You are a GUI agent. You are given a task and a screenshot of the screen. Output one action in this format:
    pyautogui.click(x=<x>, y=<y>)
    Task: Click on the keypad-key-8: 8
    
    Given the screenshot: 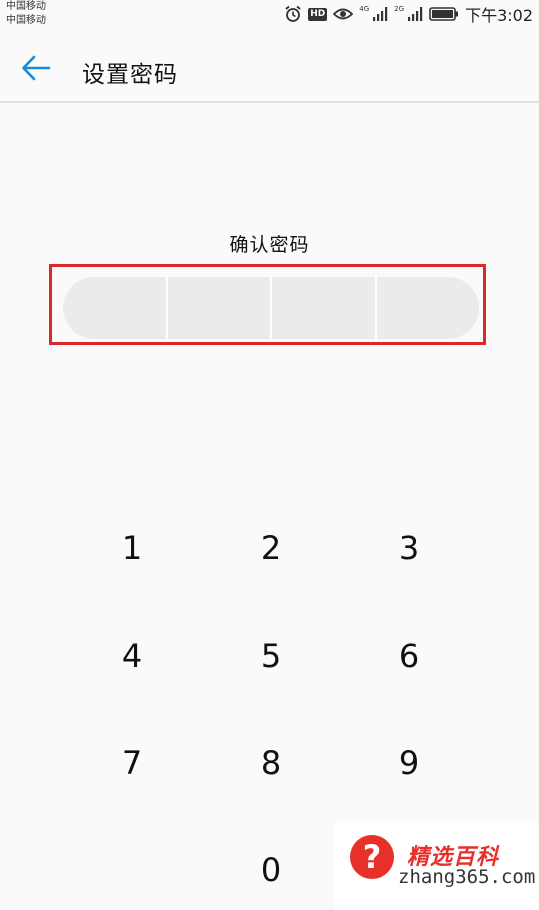 What is the action you would take?
    pyautogui.click(x=271, y=763)
    